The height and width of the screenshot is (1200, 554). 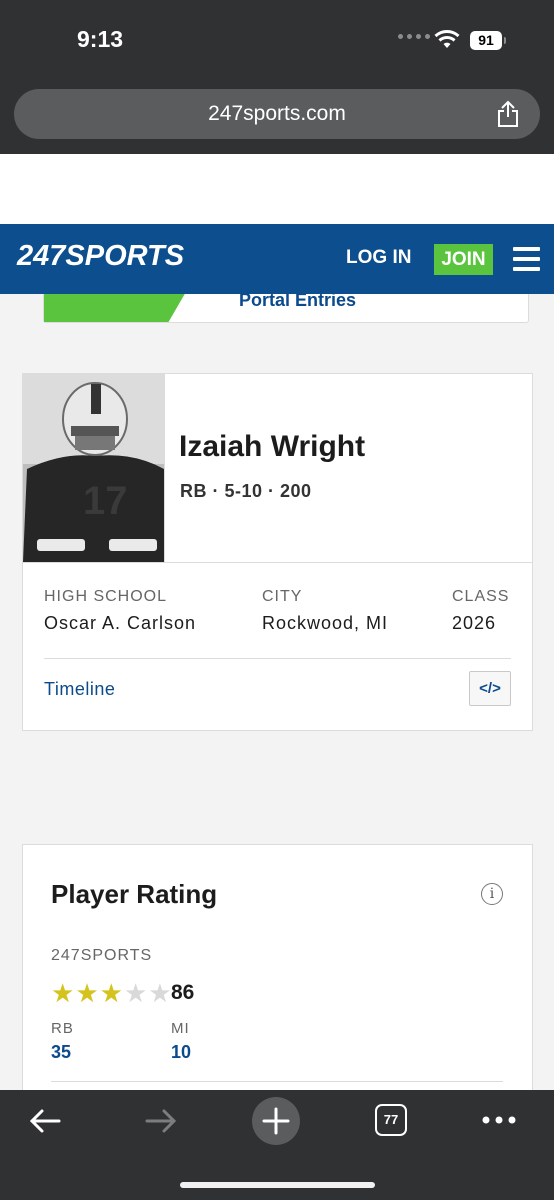 What do you see at coordinates (79, 689) in the screenshot?
I see `timeline-link: Timeline` at bounding box center [79, 689].